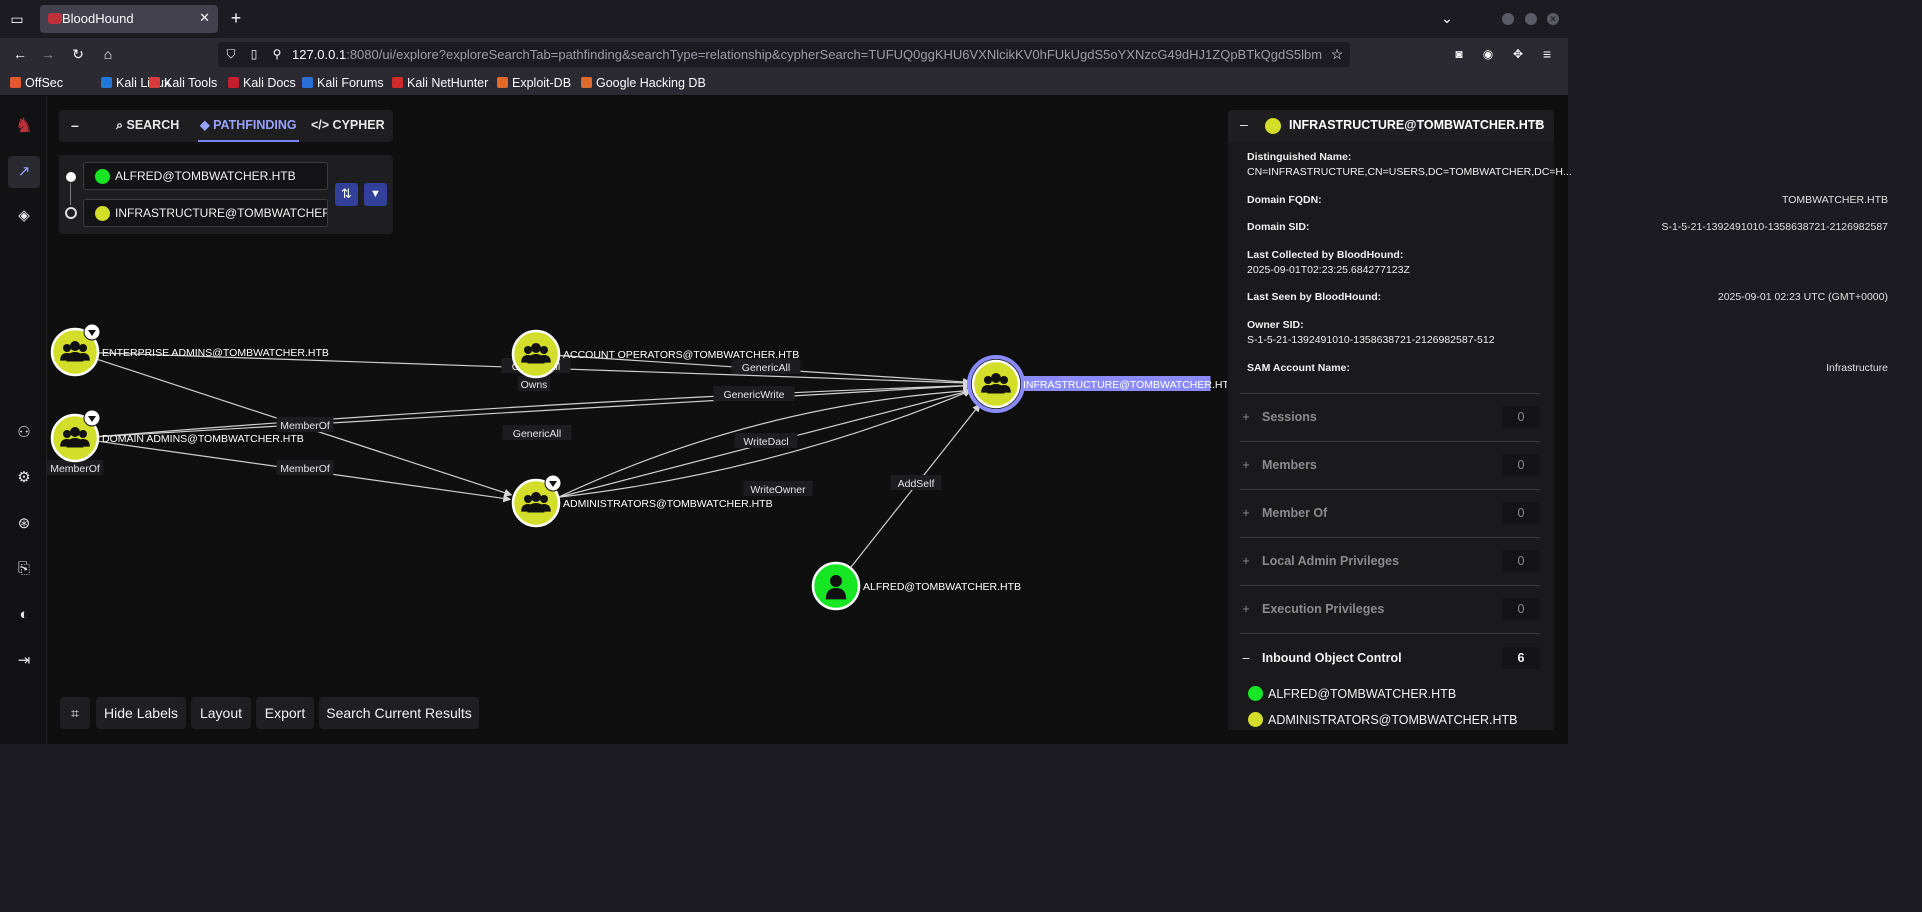  I want to click on node-label: ACCOUNT OPERATORS@TOMBWATCHER.HTB, so click(681, 355).